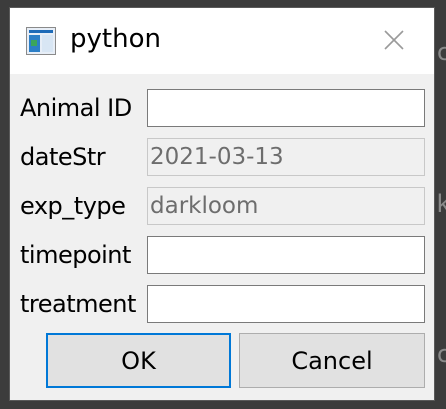 This screenshot has height=409, width=446. What do you see at coordinates (286, 304) in the screenshot?
I see `treatment-input` at bounding box center [286, 304].